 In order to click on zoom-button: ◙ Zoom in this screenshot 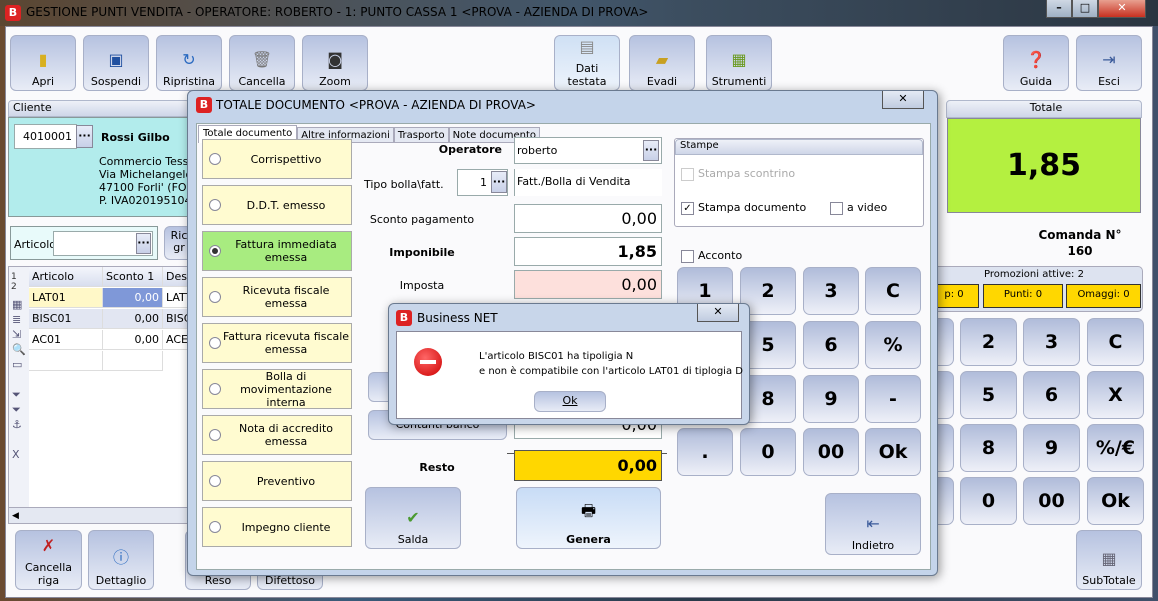, I will do `click(335, 63)`.